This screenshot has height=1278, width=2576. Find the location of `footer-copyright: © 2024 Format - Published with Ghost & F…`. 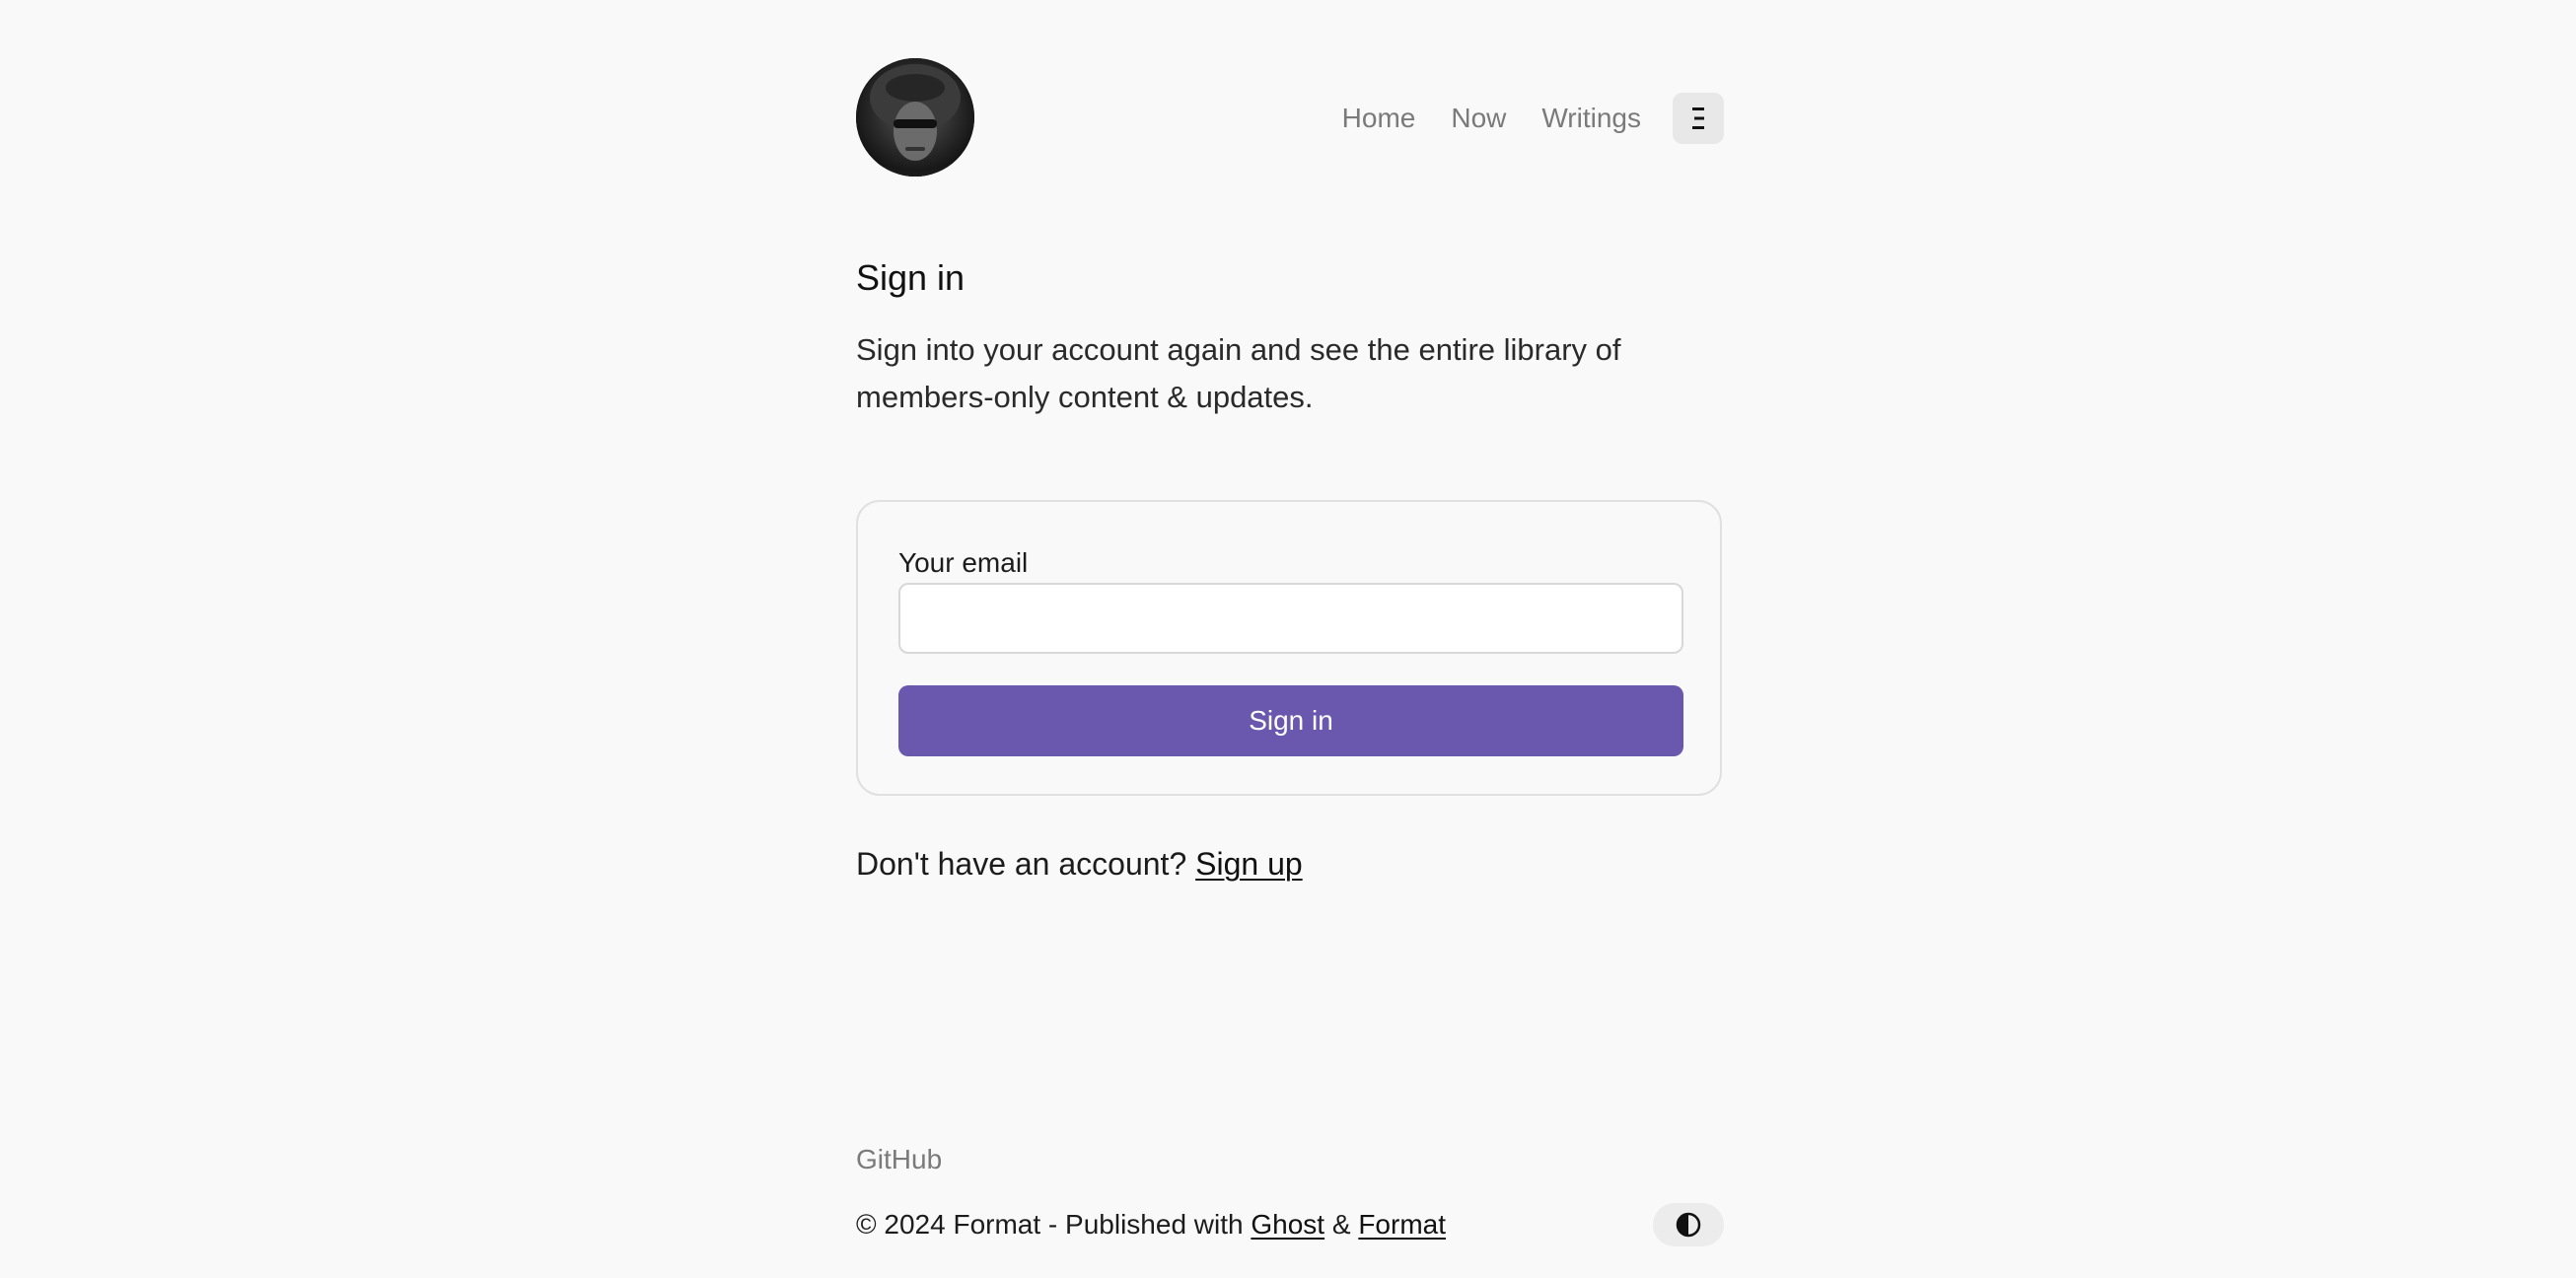

footer-copyright: © 2024 Format - Published with Ghost & F… is located at coordinates (1151, 1224).